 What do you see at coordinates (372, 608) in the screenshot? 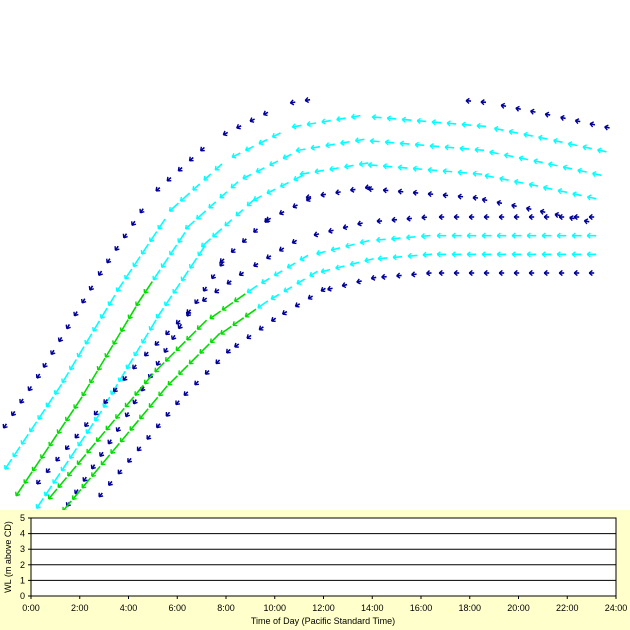
I see `x-tick-label: 14:00` at bounding box center [372, 608].